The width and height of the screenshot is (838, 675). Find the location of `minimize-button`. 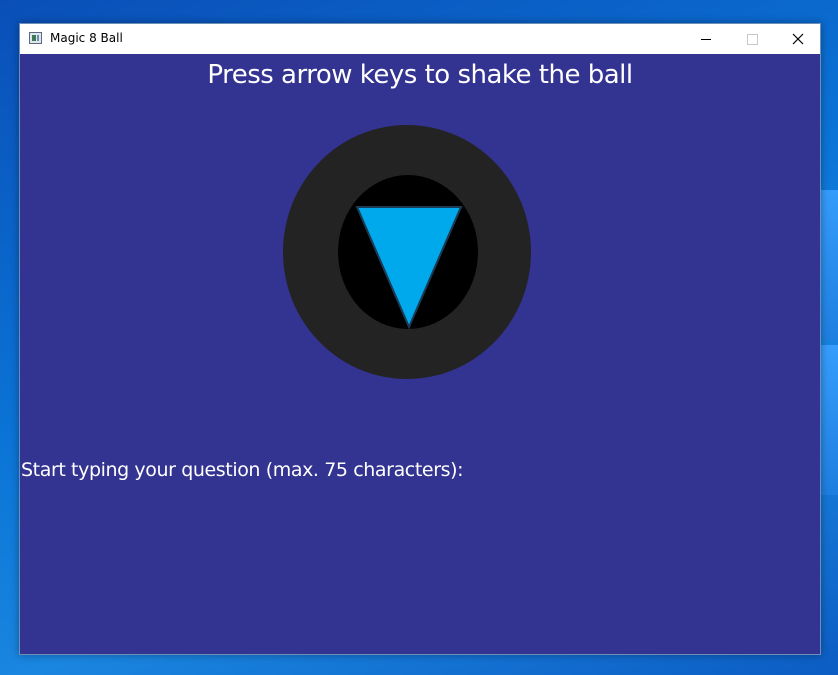

minimize-button is located at coordinates (706, 39).